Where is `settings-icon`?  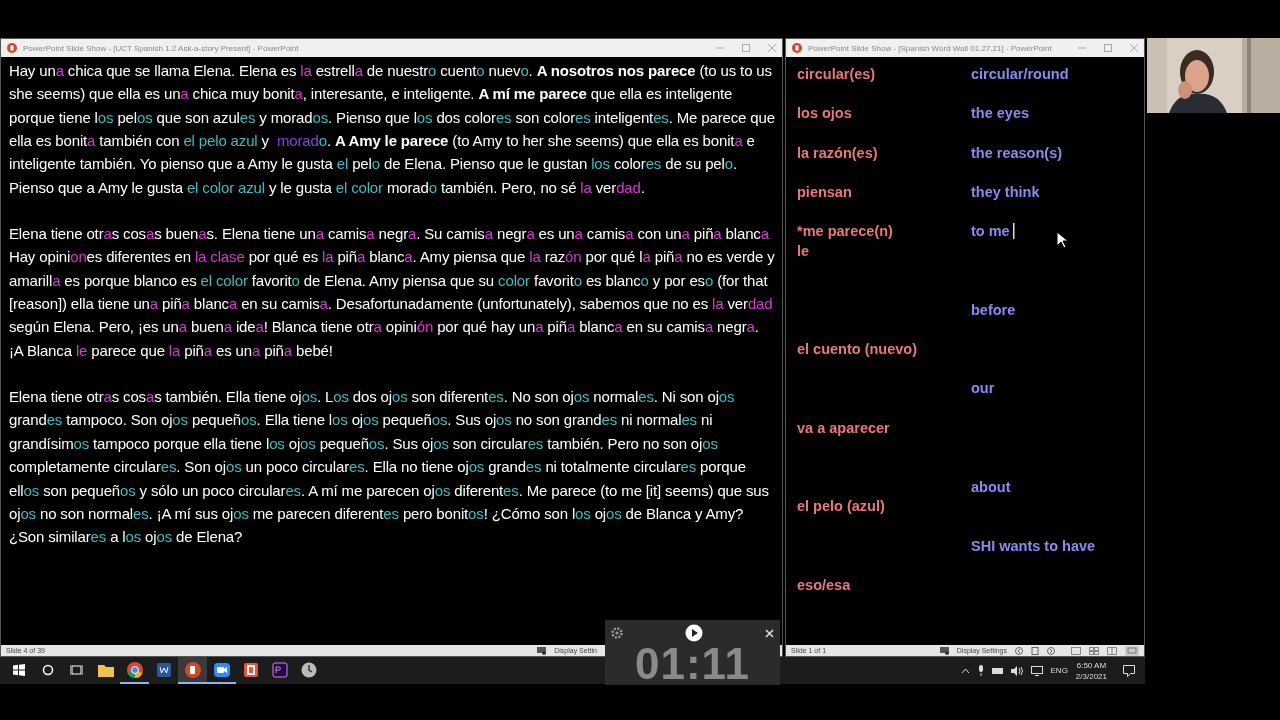
settings-icon is located at coordinates (617, 633).